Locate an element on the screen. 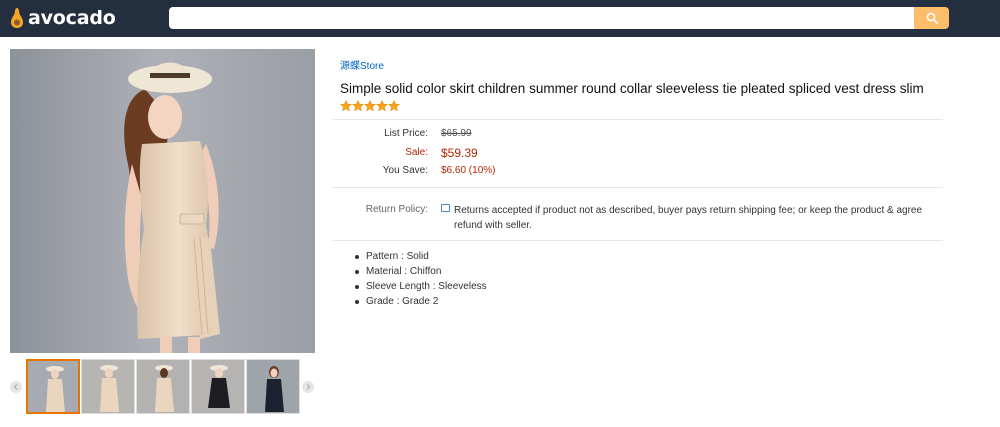  you-save-value: $6.60 (10%) is located at coordinates (468, 170).